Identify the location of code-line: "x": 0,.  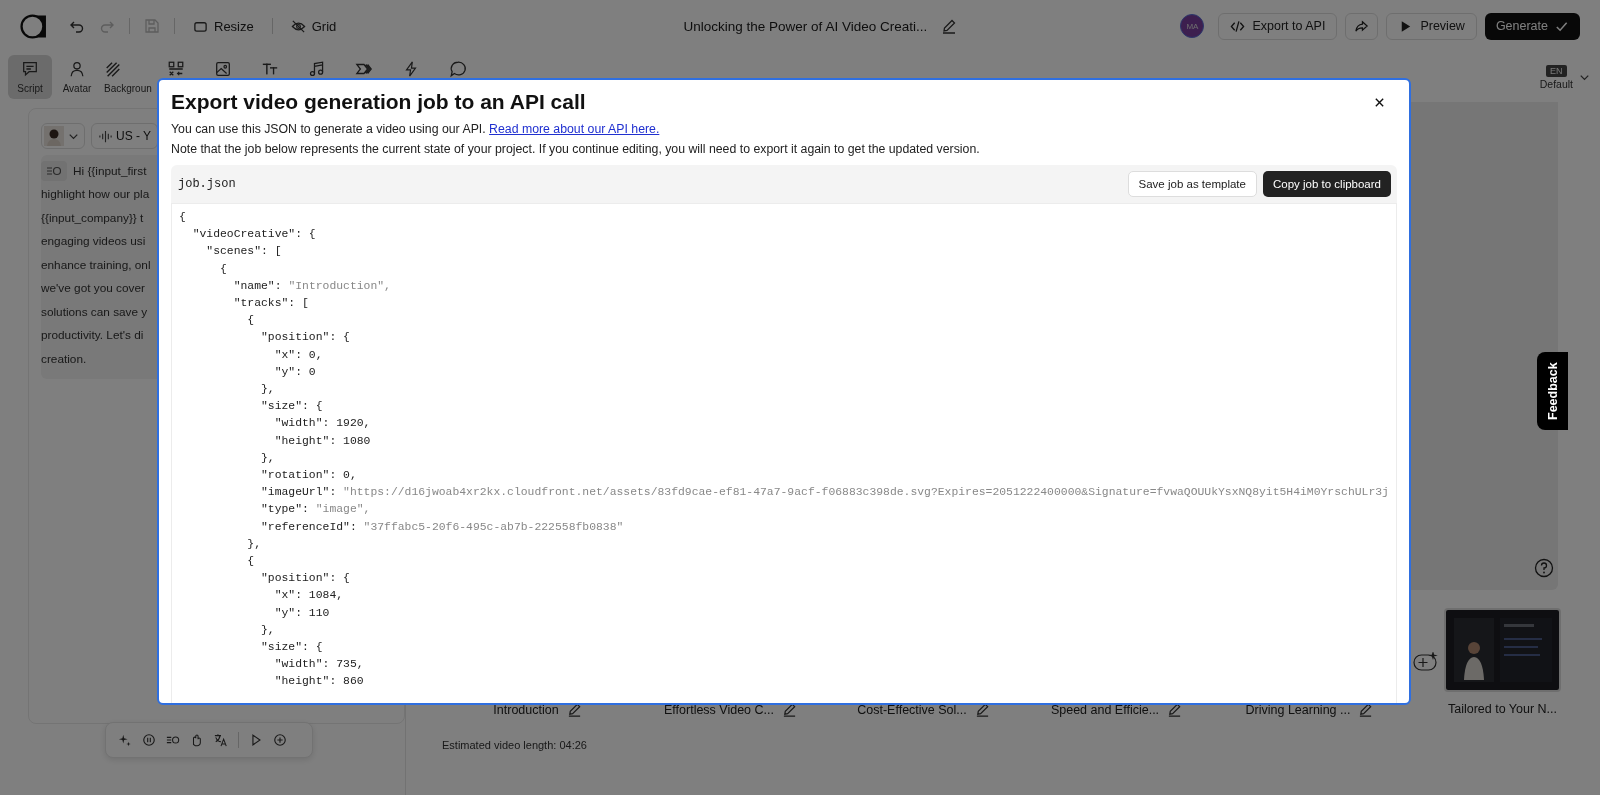
(298, 355).